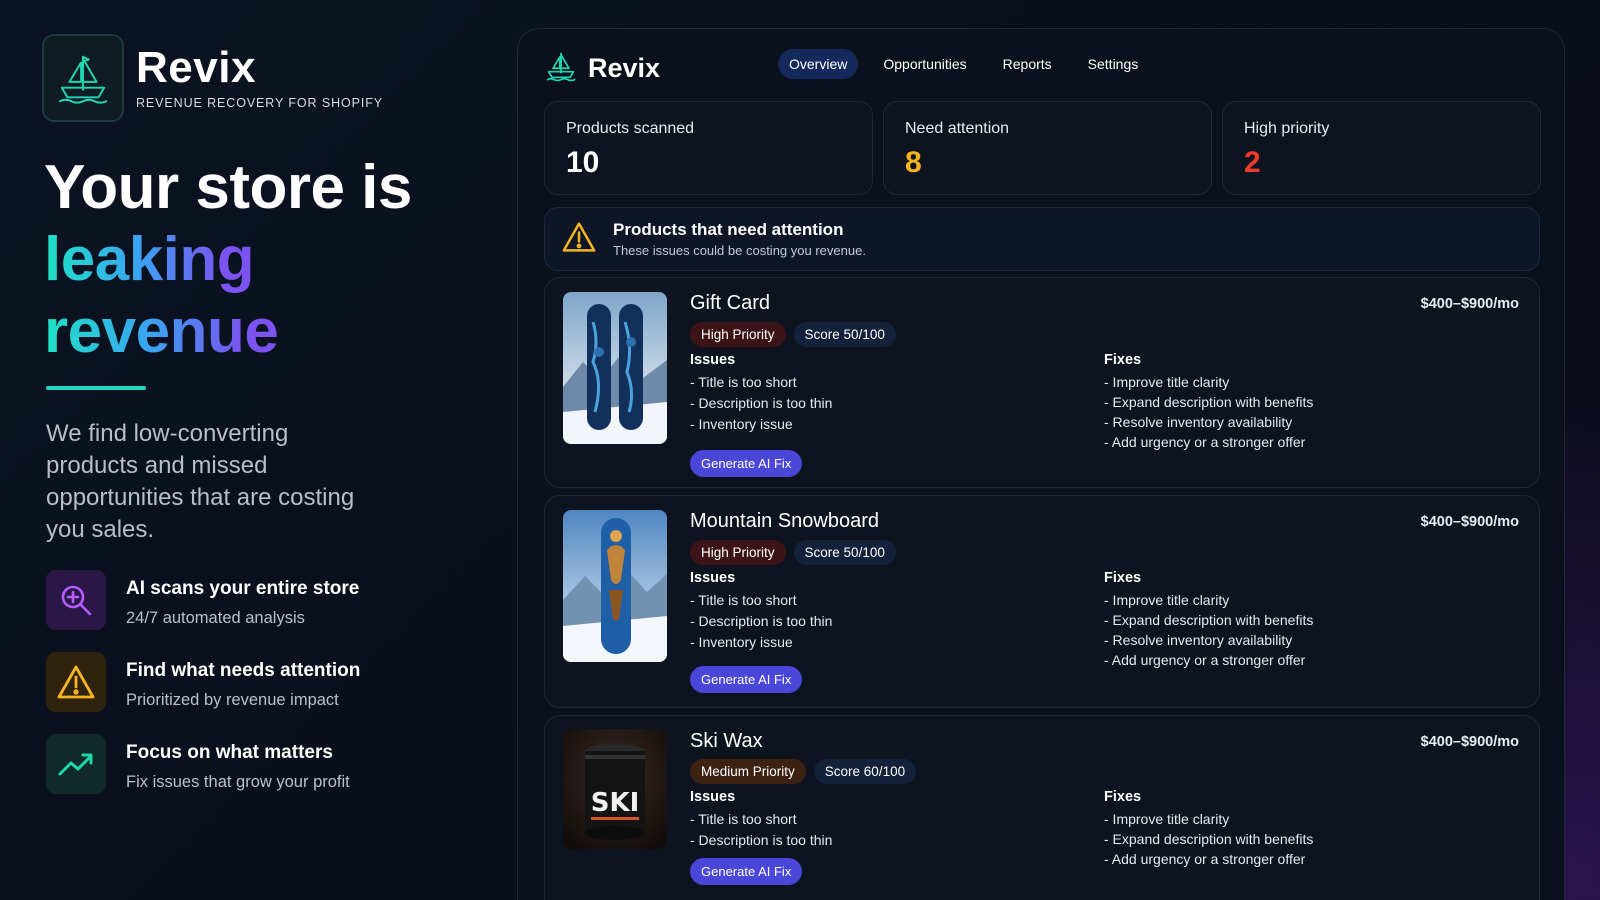 The height and width of the screenshot is (900, 1600). I want to click on stat-label: High priority, so click(1287, 128).